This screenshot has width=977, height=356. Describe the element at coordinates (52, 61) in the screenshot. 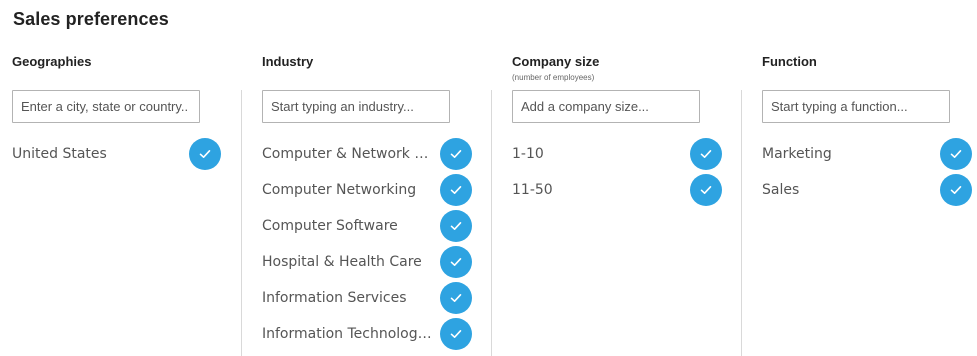

I see `geographies-header: Geographies` at that location.